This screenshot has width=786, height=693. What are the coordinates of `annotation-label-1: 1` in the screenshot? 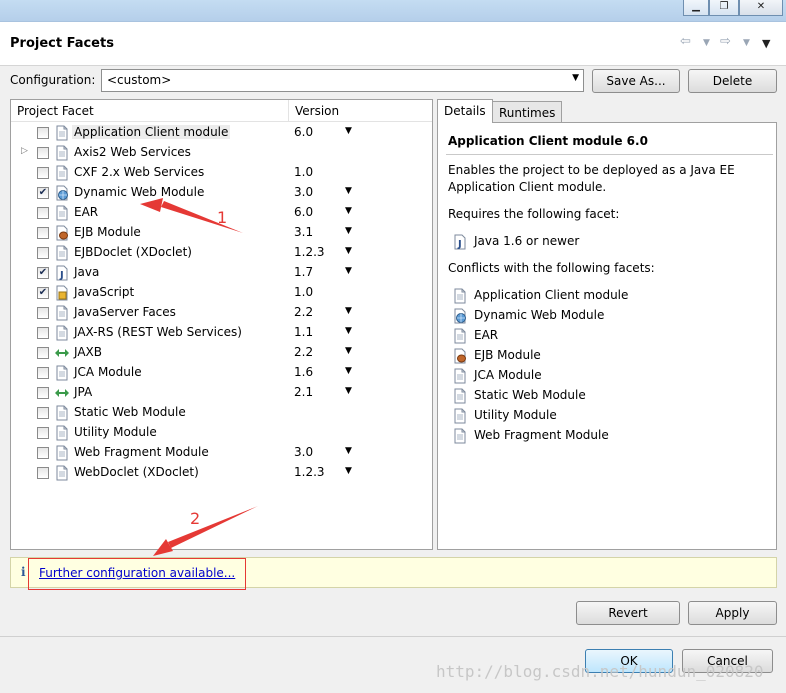 It's located at (222, 217).